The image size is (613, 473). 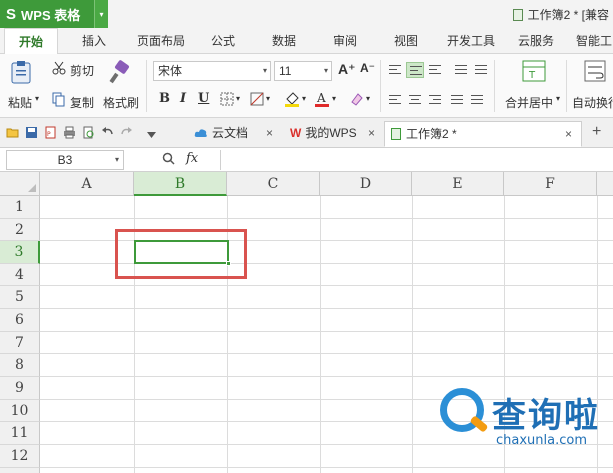 What do you see at coordinates (306, 14) in the screenshot?
I see `title-bar: S WPS 表格 ▾ 工作簿2 * [兼容` at bounding box center [306, 14].